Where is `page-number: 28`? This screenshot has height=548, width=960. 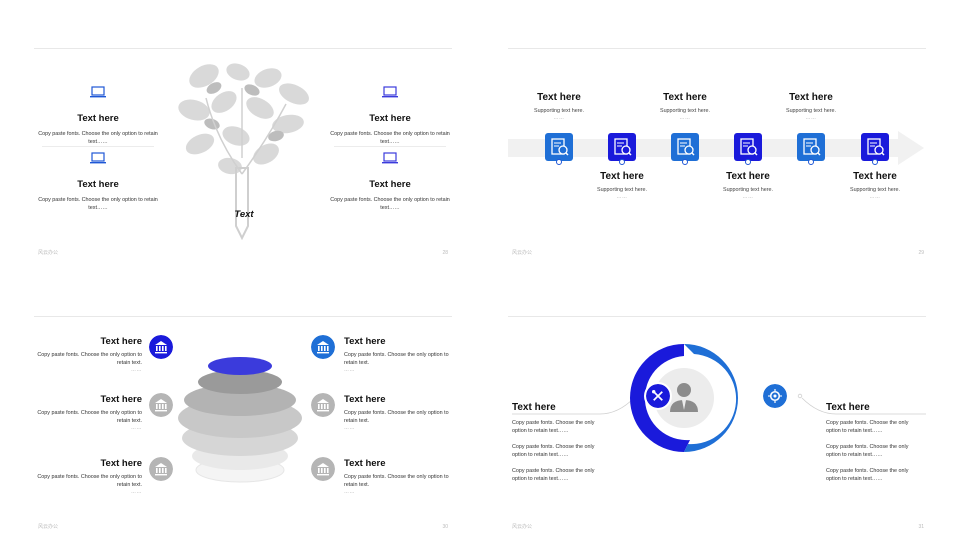 page-number: 28 is located at coordinates (445, 253).